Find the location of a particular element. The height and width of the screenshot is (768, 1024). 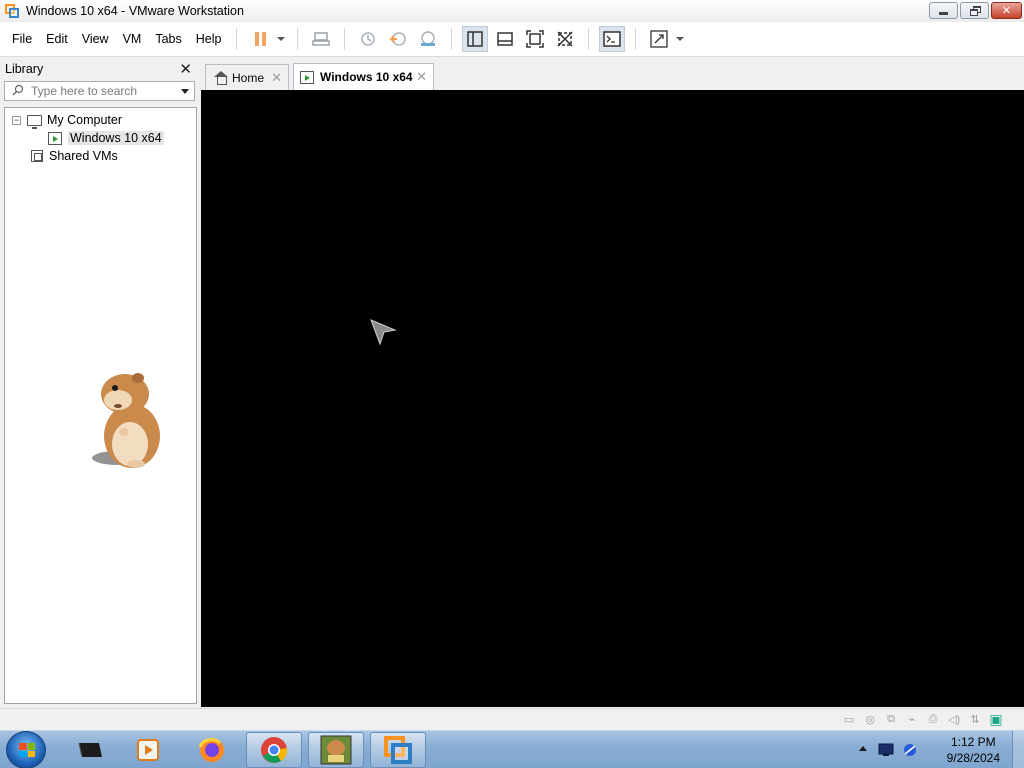

library-title: Library is located at coordinates (24, 69).